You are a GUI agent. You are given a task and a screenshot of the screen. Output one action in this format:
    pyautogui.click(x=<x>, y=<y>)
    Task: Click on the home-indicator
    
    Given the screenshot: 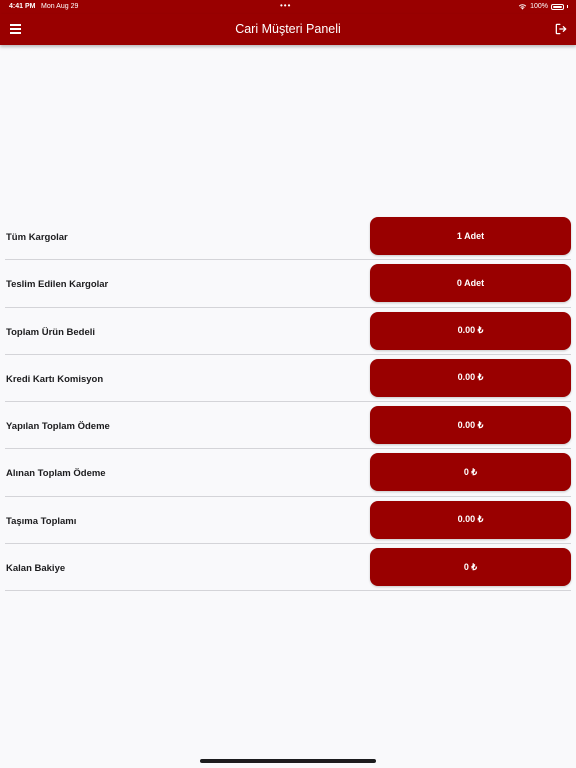 What is the action you would take?
    pyautogui.click(x=288, y=761)
    